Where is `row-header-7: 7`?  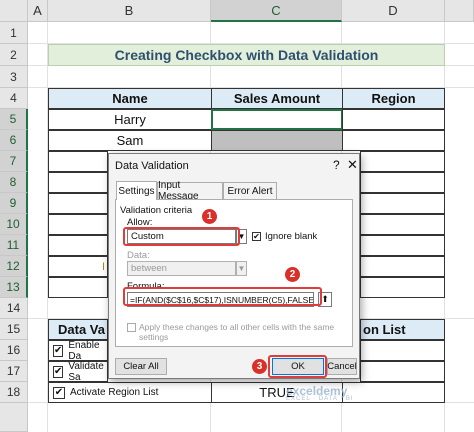 row-header-7: 7 is located at coordinates (14, 161).